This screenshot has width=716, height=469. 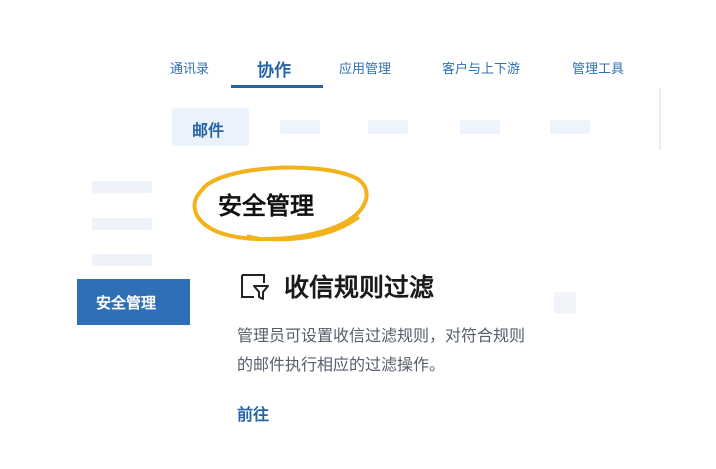 I want to click on panel-edge-divider, so click(x=660, y=119).